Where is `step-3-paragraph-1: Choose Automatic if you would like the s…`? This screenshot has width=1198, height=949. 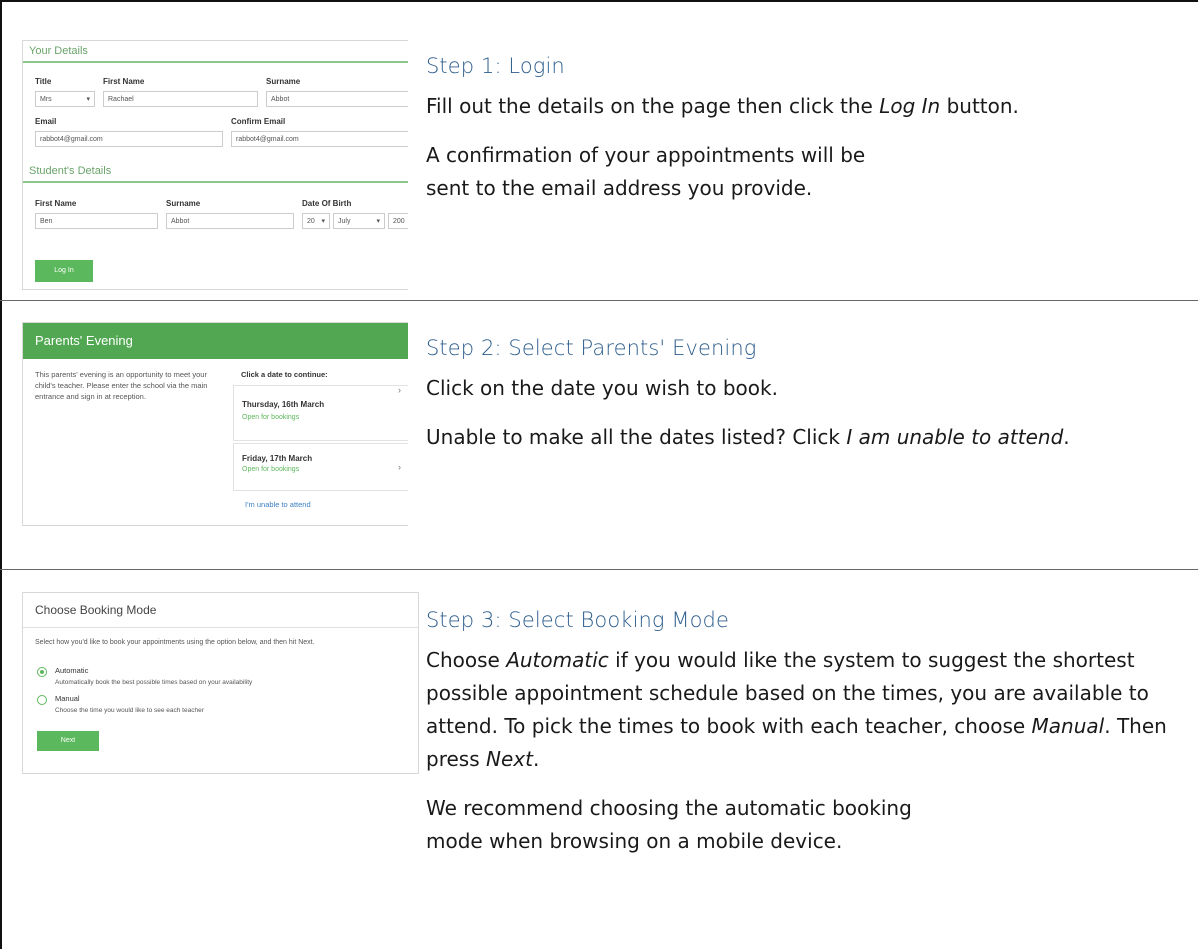
step-3-paragraph-1: Choose Automatic if you would like the s… is located at coordinates (811, 710).